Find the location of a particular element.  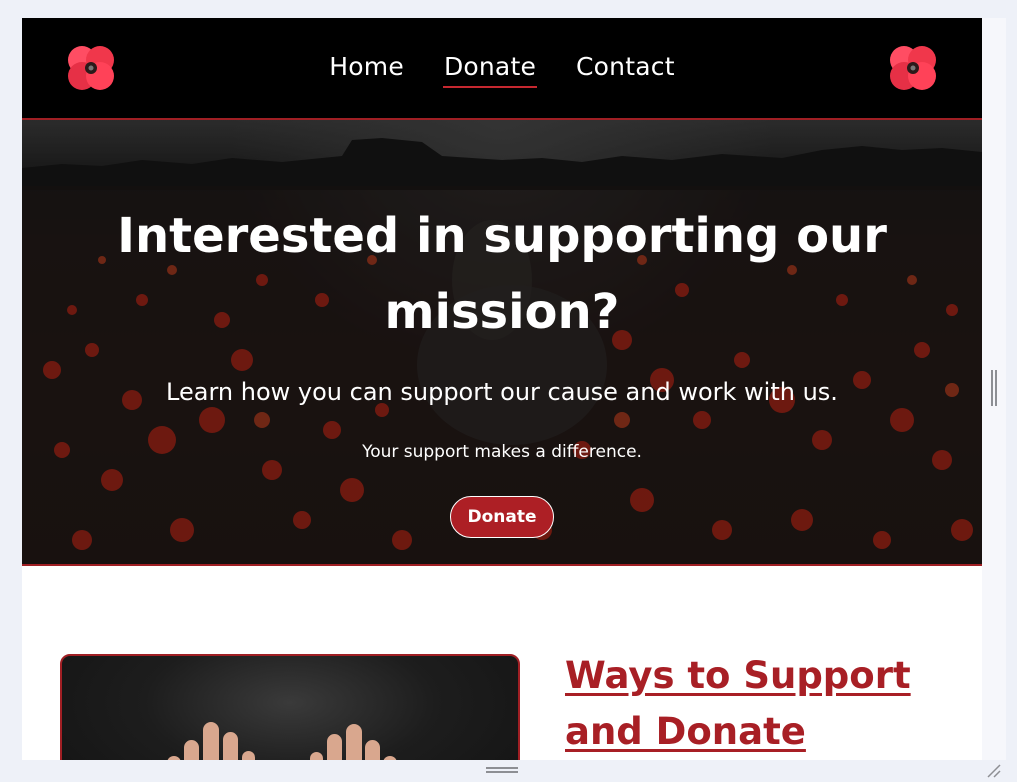

hero-tagline: Your support makes a difference. is located at coordinates (502, 452).